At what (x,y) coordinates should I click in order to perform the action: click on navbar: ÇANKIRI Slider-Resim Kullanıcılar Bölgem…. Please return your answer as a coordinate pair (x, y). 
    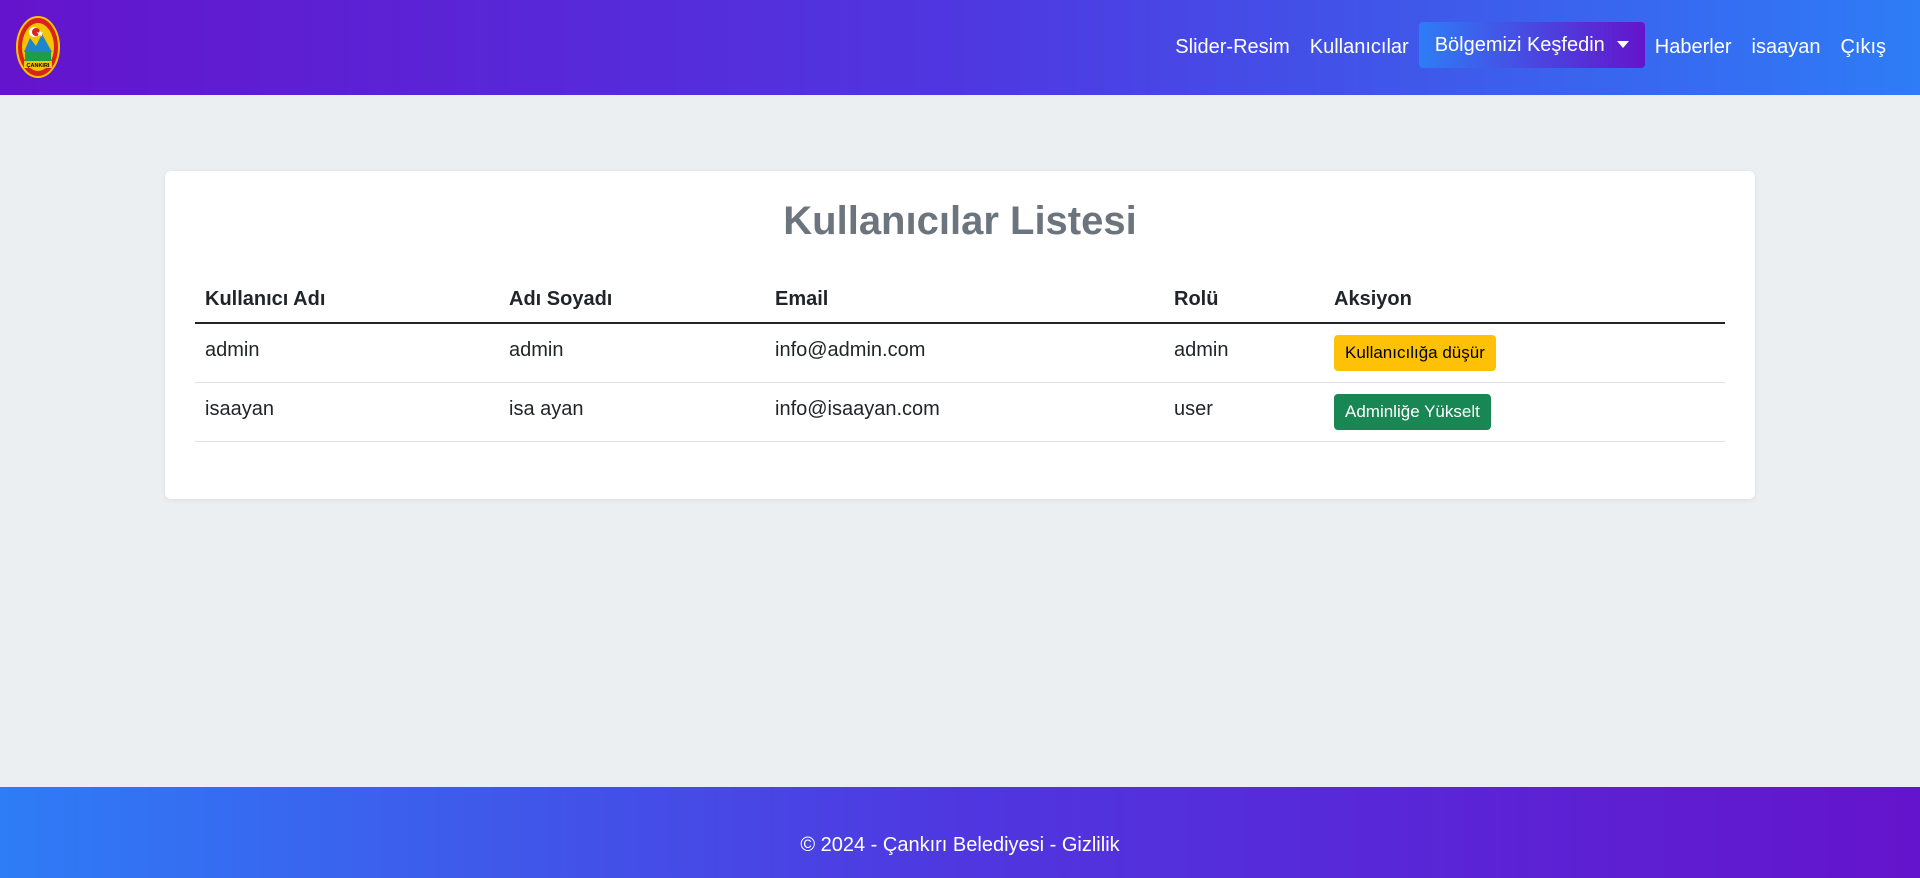
    Looking at the image, I should click on (960, 47).